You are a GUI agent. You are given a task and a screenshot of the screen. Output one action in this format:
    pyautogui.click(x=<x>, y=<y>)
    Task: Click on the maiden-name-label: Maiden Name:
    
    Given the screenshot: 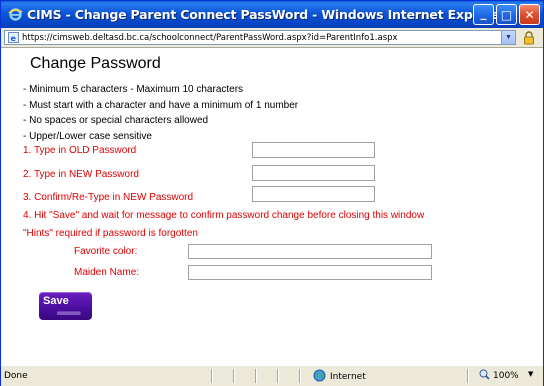 What is the action you would take?
    pyautogui.click(x=107, y=272)
    